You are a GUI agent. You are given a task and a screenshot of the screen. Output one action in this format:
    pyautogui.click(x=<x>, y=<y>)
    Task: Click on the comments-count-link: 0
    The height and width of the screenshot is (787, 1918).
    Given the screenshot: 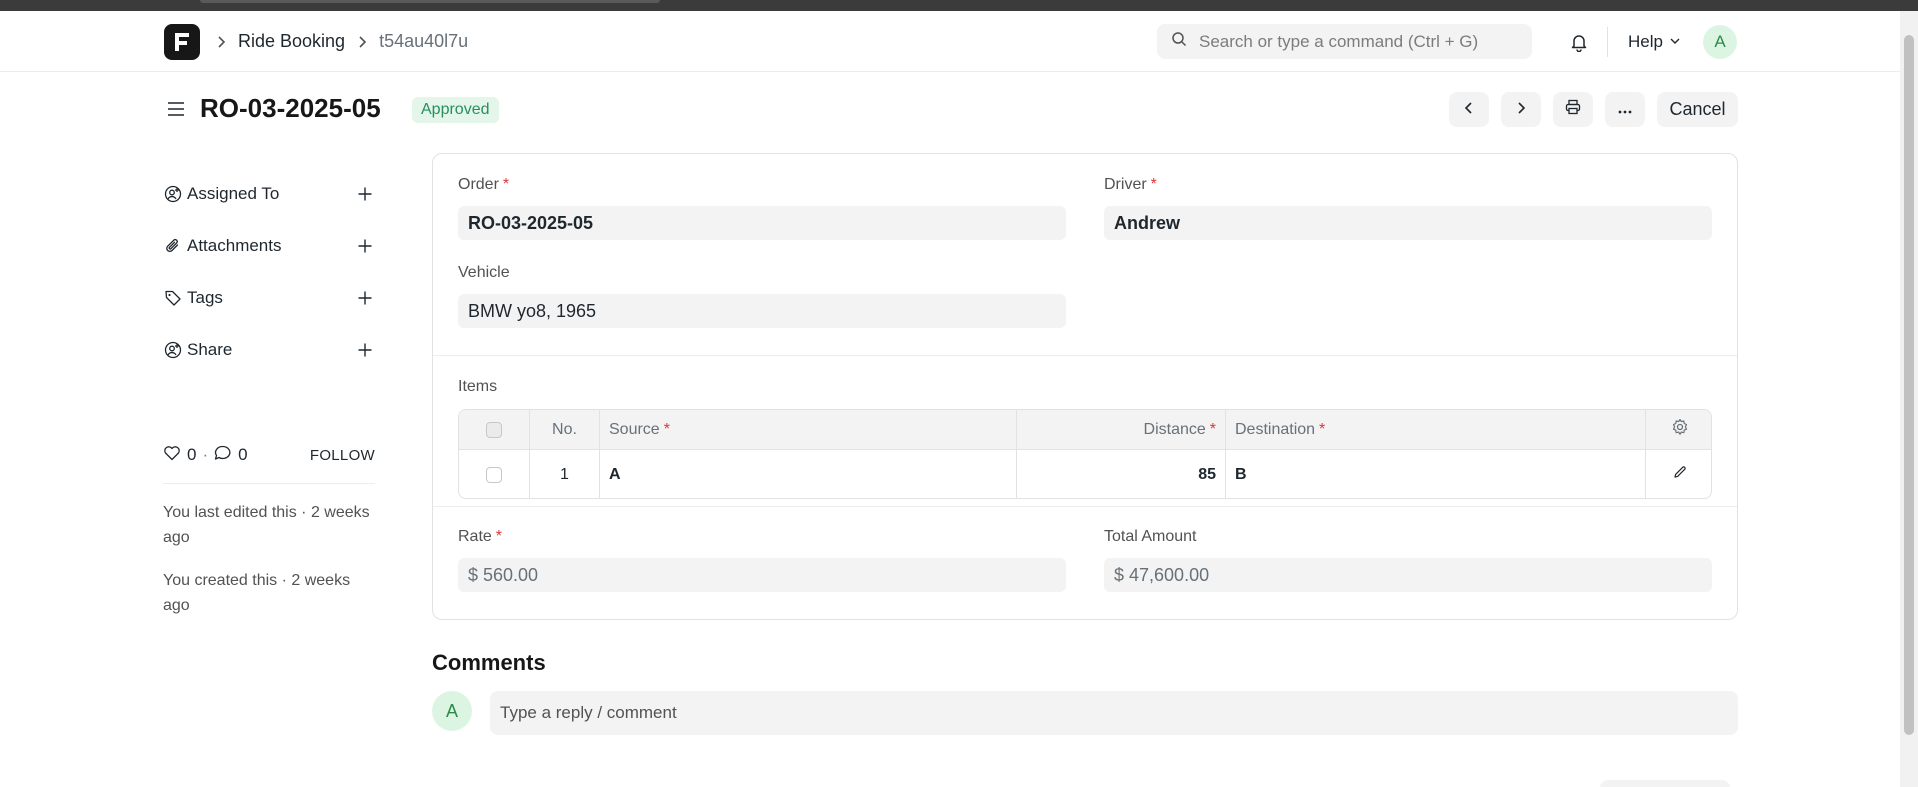 What is the action you would take?
    pyautogui.click(x=231, y=455)
    